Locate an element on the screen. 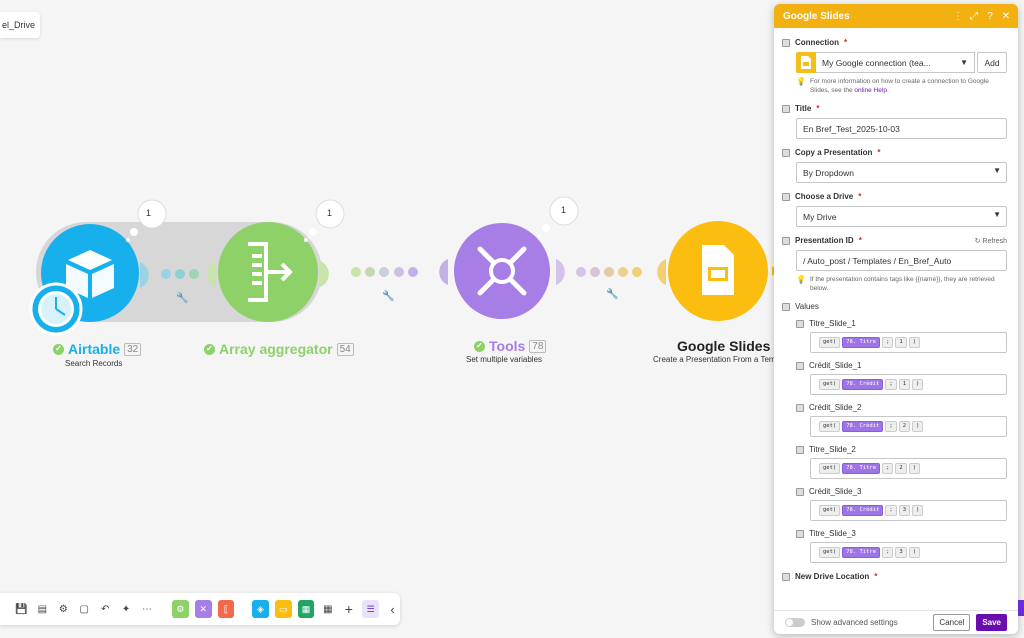 The height and width of the screenshot is (638, 1024). save-button: Save is located at coordinates (991, 622).